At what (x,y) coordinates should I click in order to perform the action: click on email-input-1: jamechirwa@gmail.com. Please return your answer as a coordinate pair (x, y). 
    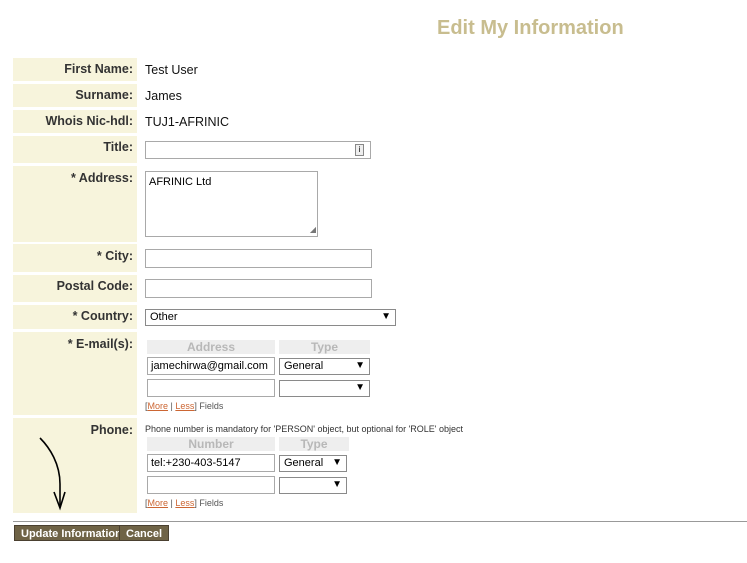
    Looking at the image, I should click on (211, 366).